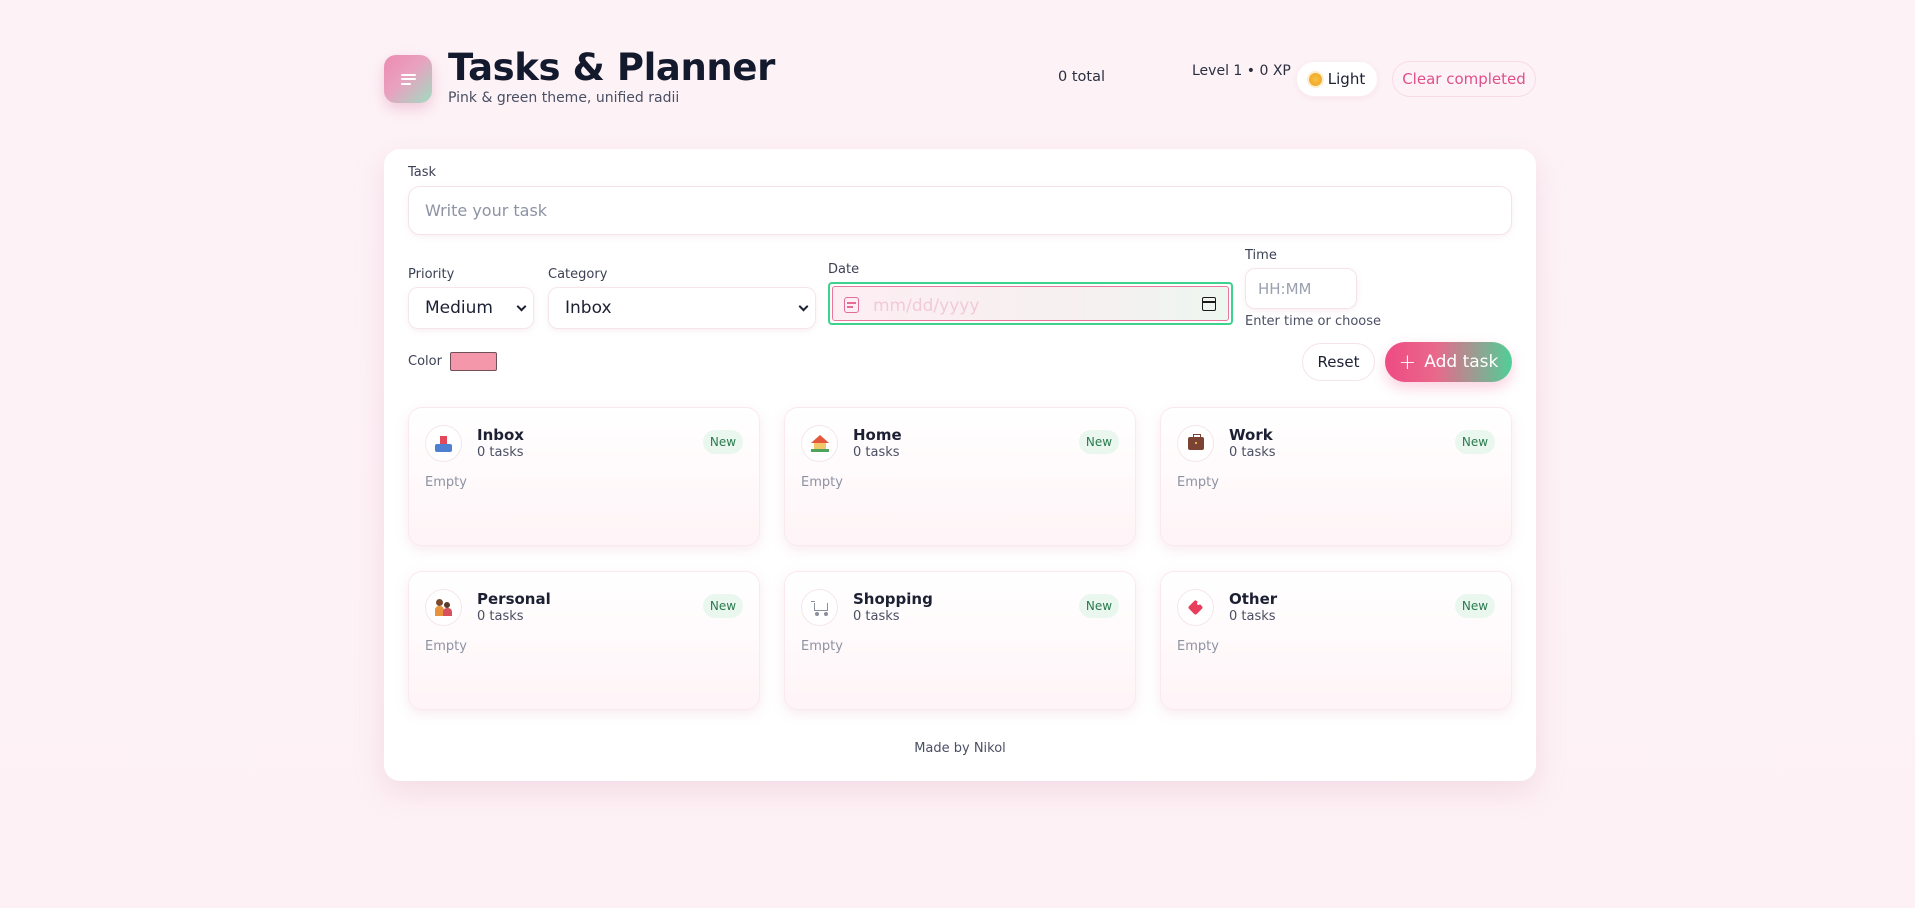 The width and height of the screenshot is (1915, 908). What do you see at coordinates (851, 305) in the screenshot?
I see `calendar-icon` at bounding box center [851, 305].